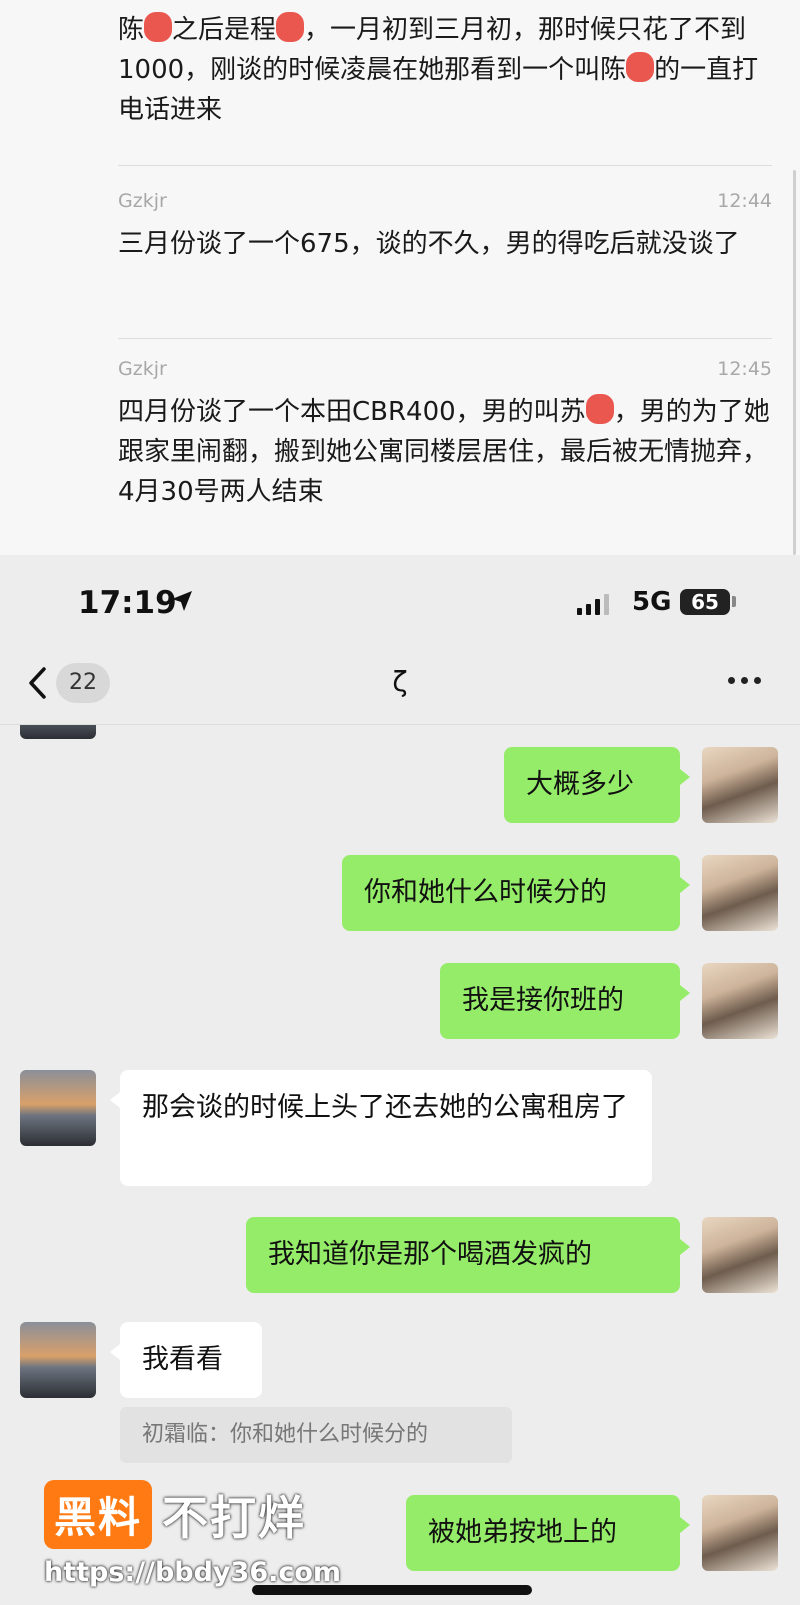  I want to click on message-bubble-sent: 我知道你是那个喝酒发疯的, so click(468, 1255).